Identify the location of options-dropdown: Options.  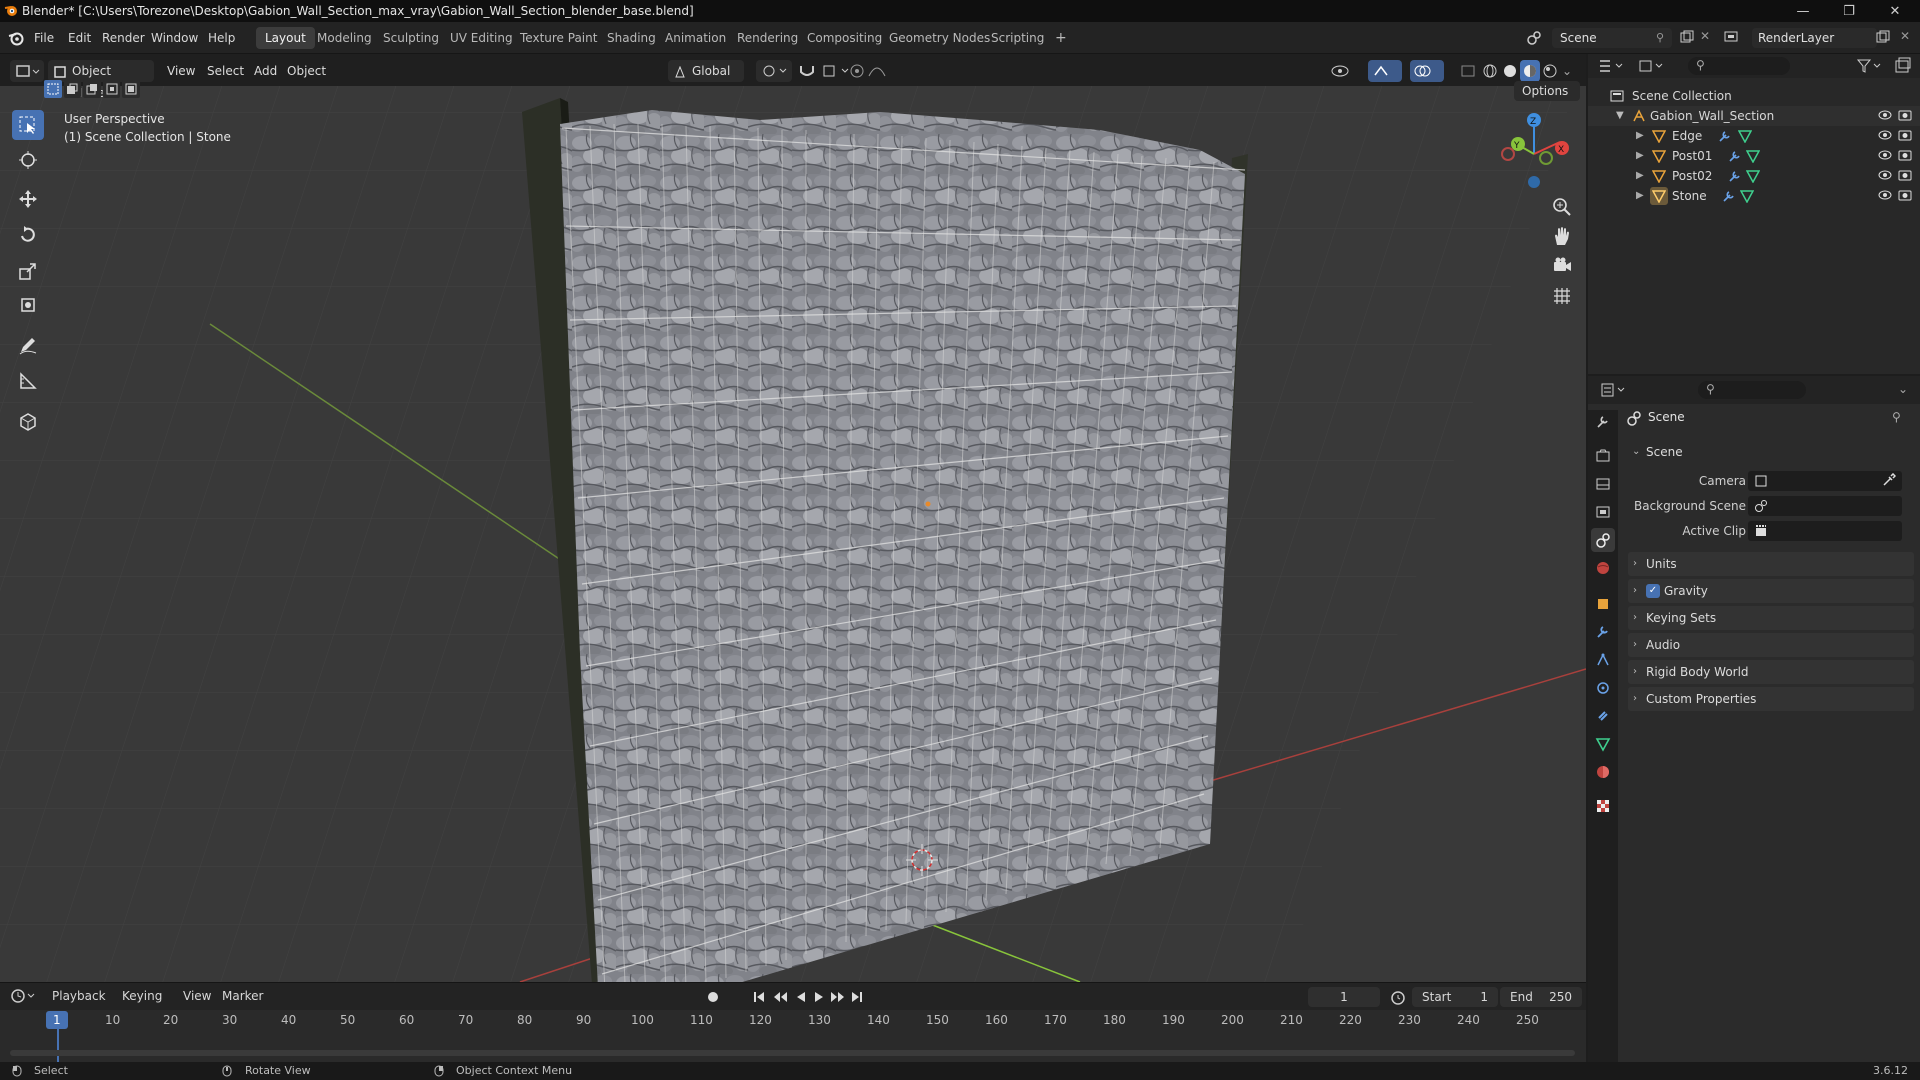
(1547, 91).